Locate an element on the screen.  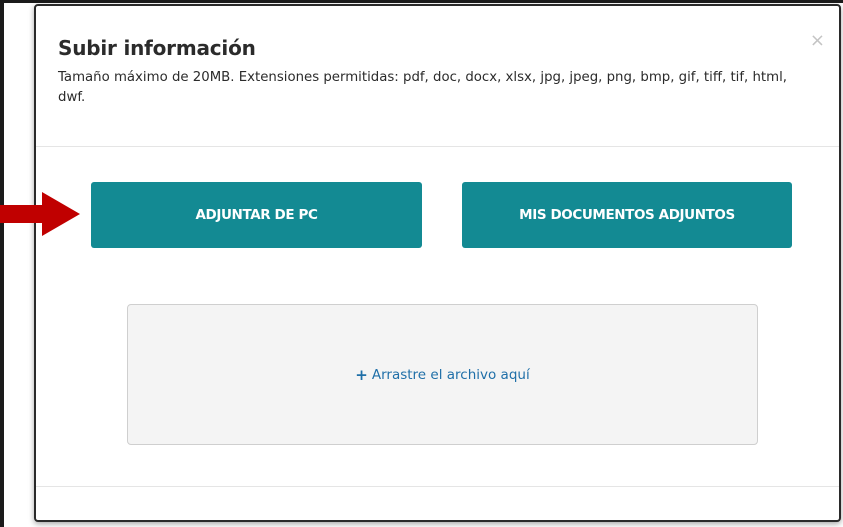
backdrop-edge-left is located at coordinates (2, 263).